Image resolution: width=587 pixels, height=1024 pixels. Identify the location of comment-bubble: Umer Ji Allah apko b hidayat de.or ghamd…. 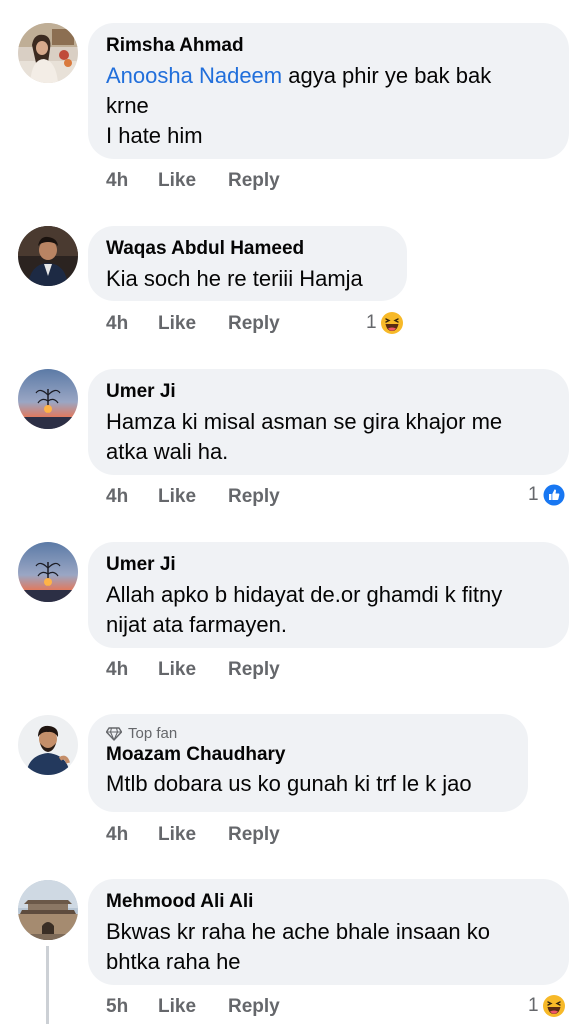
(328, 595).